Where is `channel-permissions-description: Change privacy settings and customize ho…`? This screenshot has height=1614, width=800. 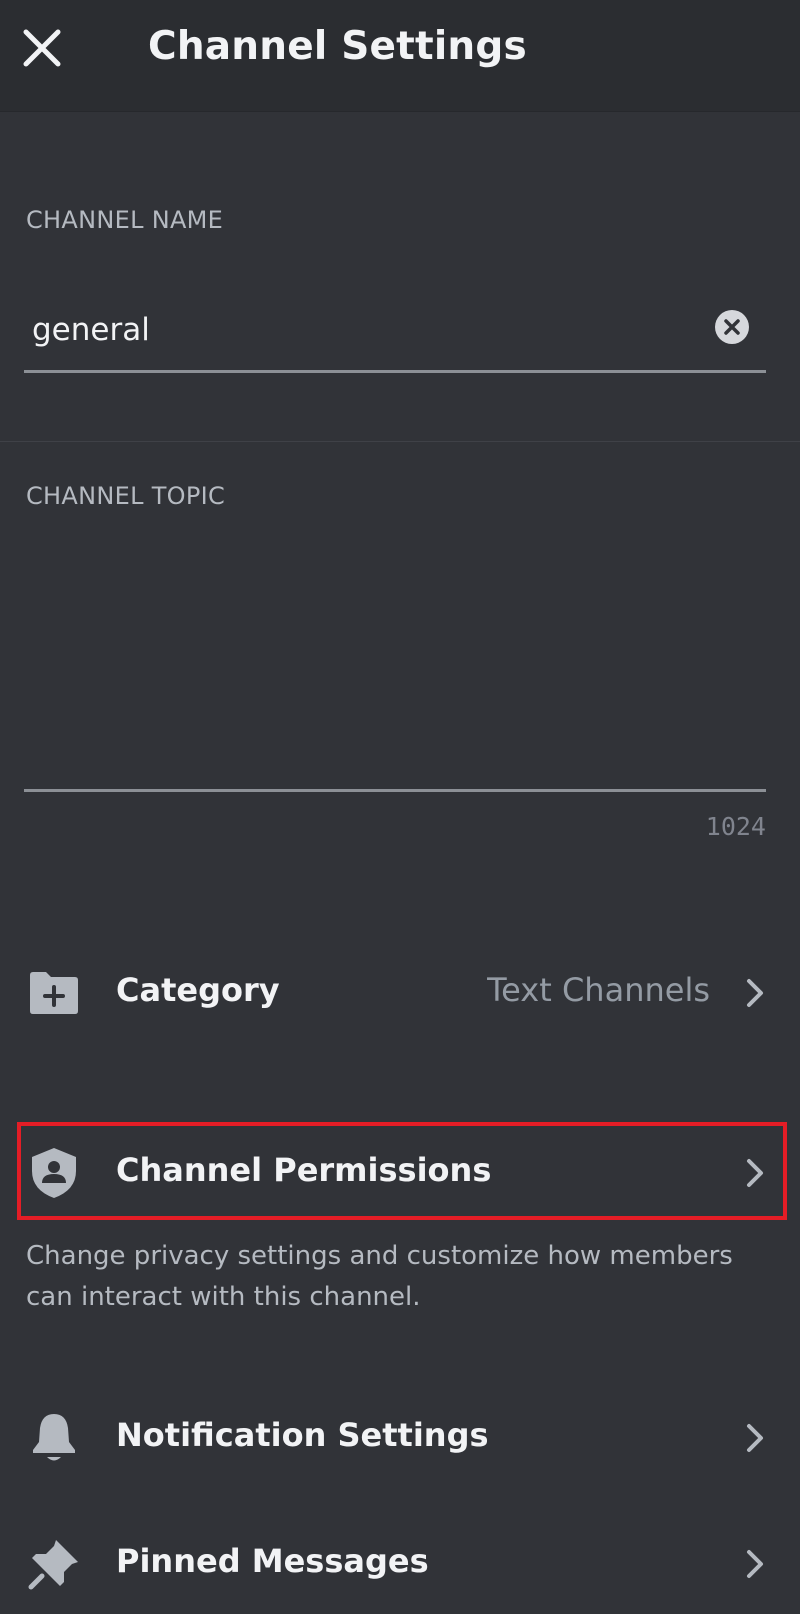 channel-permissions-description: Change privacy settings and customize ho… is located at coordinates (379, 1276).